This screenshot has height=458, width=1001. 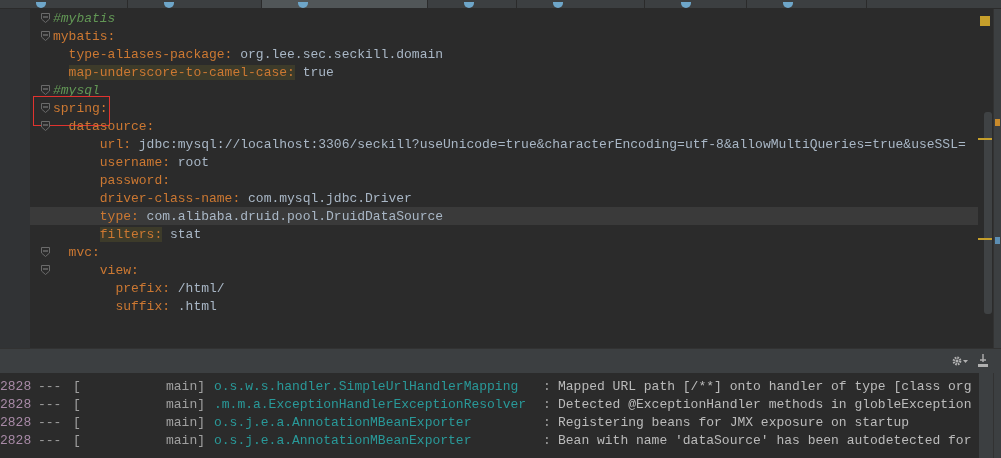 I want to click on logger-name: o.s.w.s.handler.SimpleUrlHandlerMapping, so click(x=367, y=386).